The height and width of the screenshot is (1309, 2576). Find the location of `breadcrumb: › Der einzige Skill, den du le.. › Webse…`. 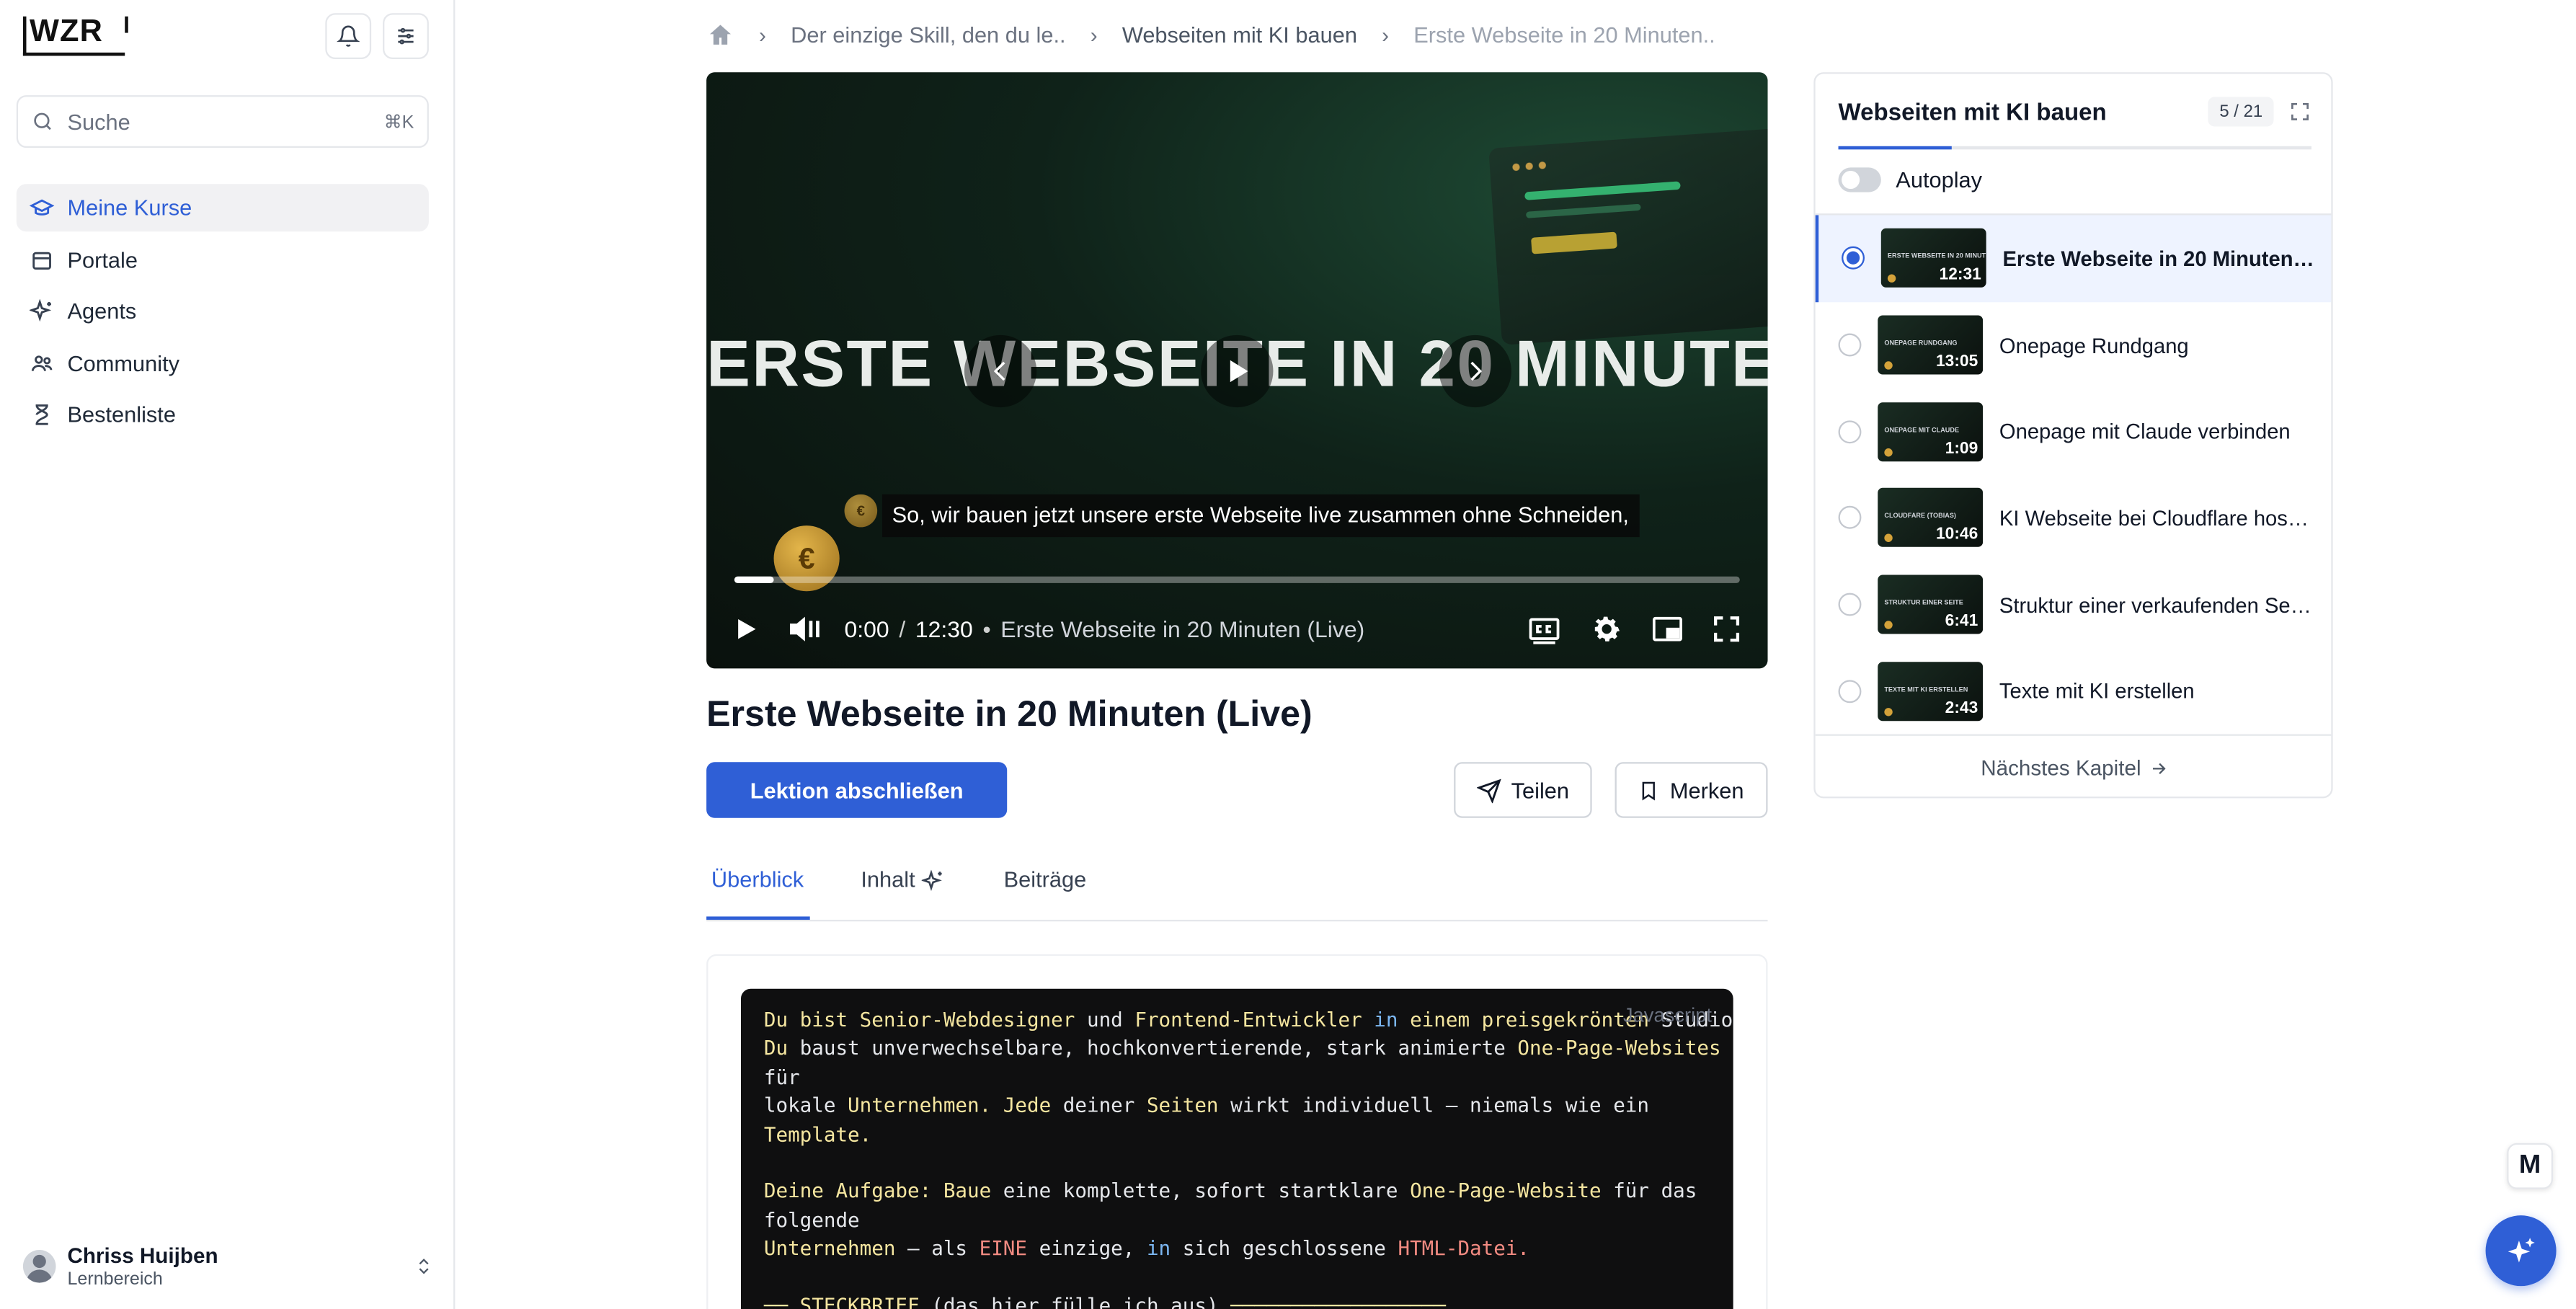

breadcrumb: › Der einzige Skill, den du le.. › Webse… is located at coordinates (1210, 35).